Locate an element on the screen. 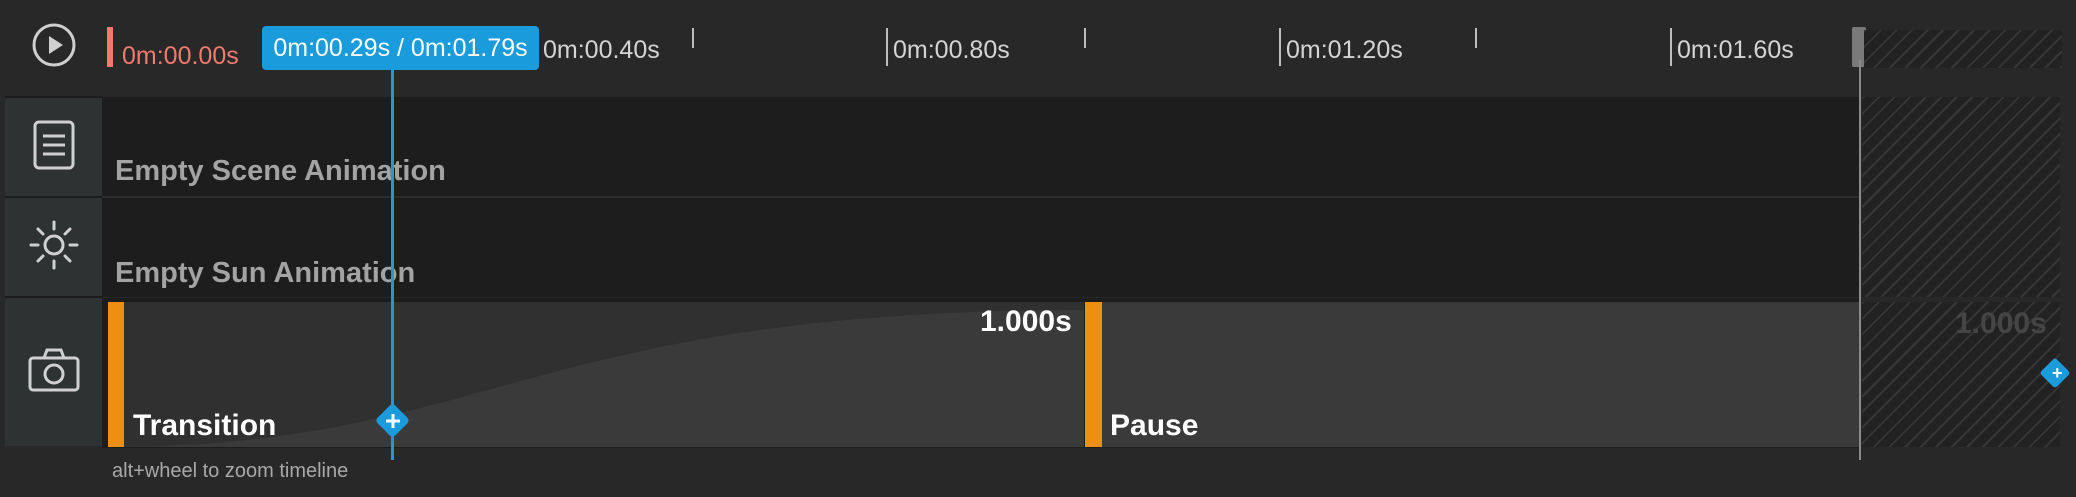  playhead-line is located at coordinates (392, 261).